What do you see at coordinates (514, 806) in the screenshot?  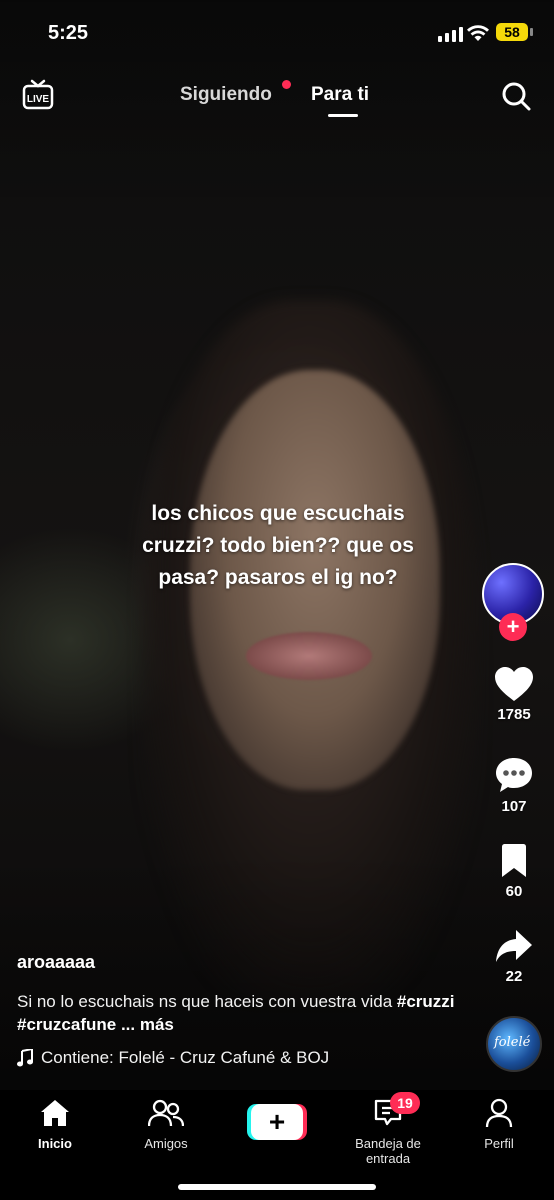 I see `comment-count: 107` at bounding box center [514, 806].